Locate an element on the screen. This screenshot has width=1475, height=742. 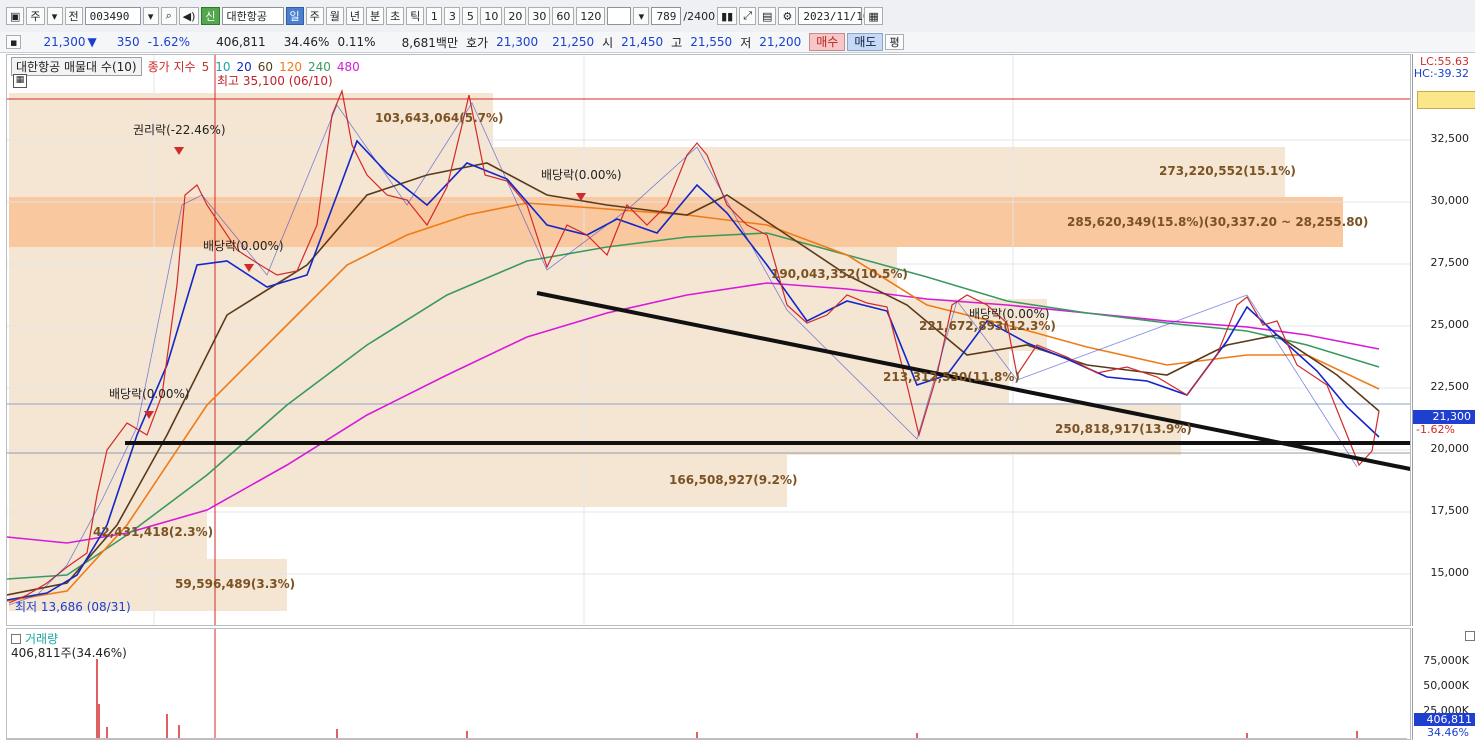
max-price-label: 최고 35,100 (06/10) is located at coordinates (275, 81).